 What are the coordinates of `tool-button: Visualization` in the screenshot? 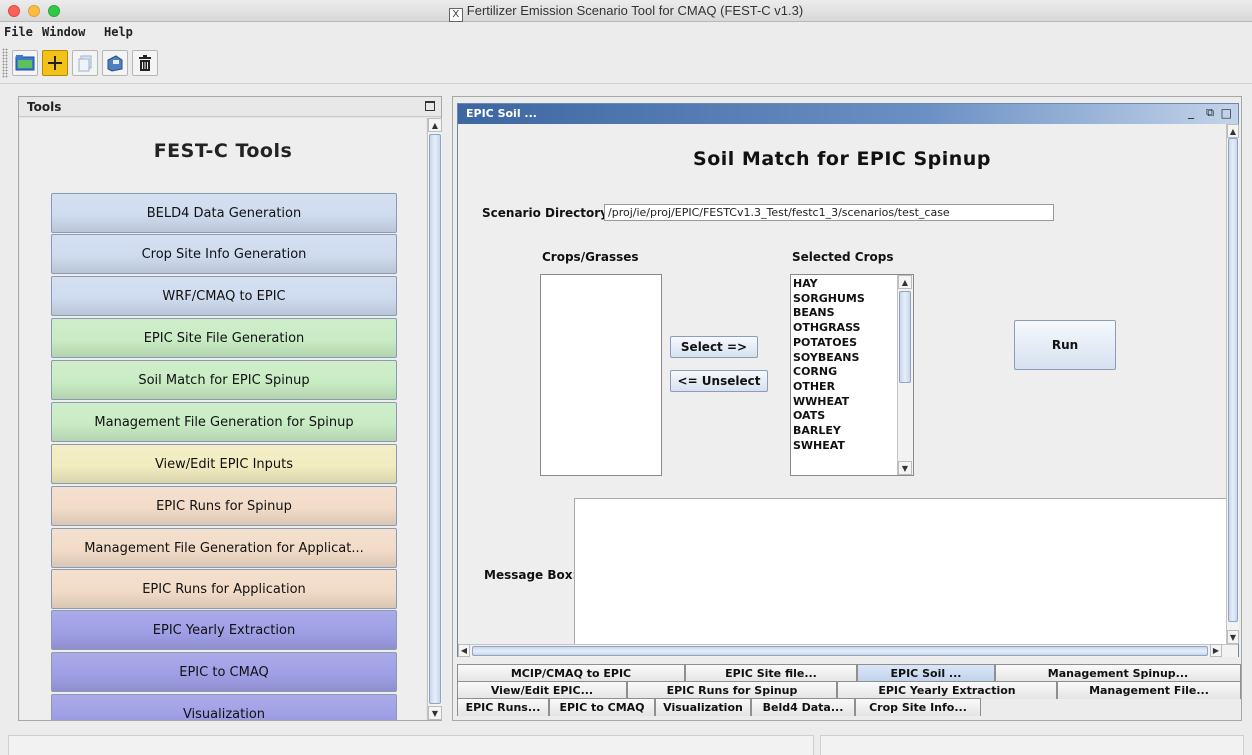 It's located at (224, 707).